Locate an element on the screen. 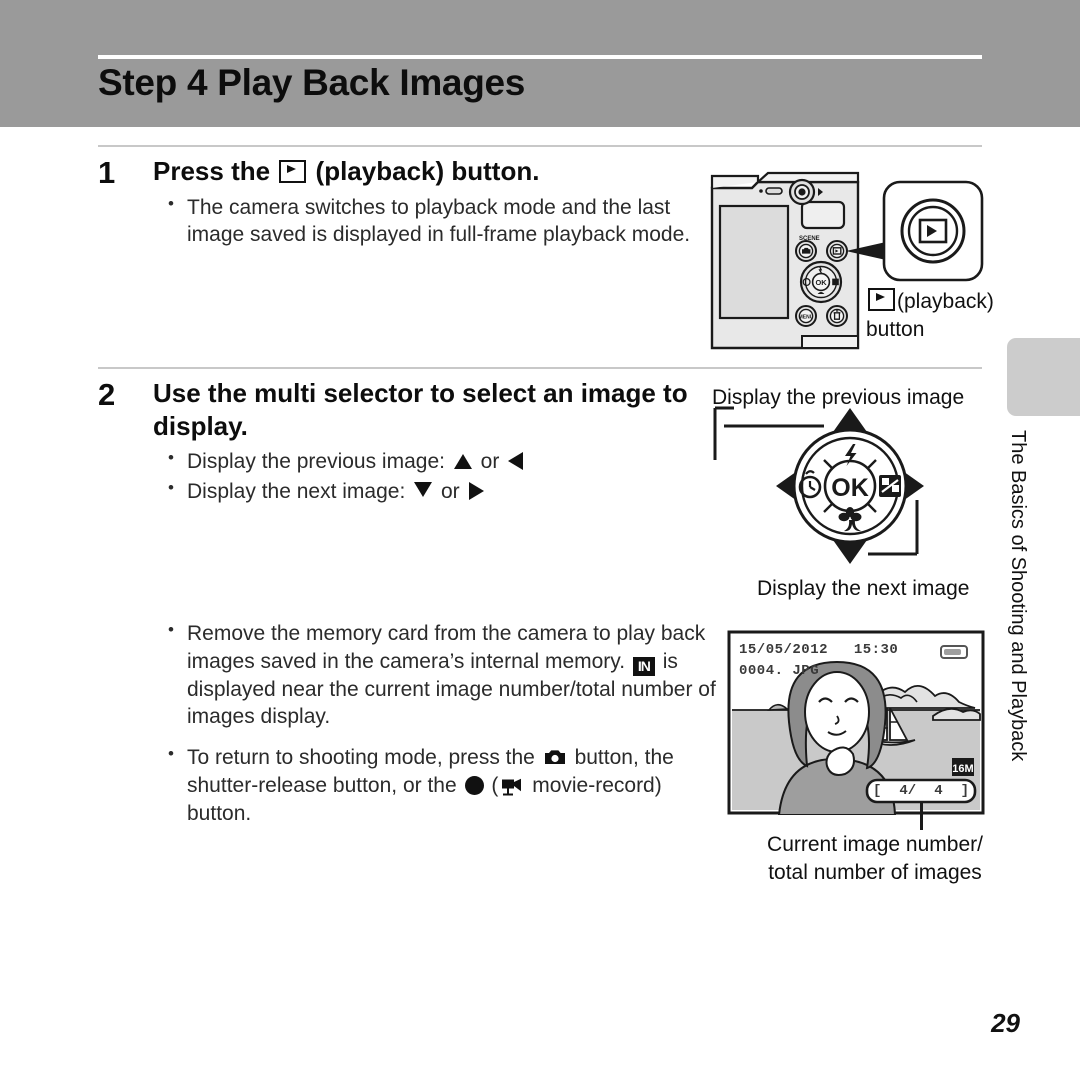 The image size is (1080, 1080). step-1-heading-text-before: Press the is located at coordinates (212, 171).